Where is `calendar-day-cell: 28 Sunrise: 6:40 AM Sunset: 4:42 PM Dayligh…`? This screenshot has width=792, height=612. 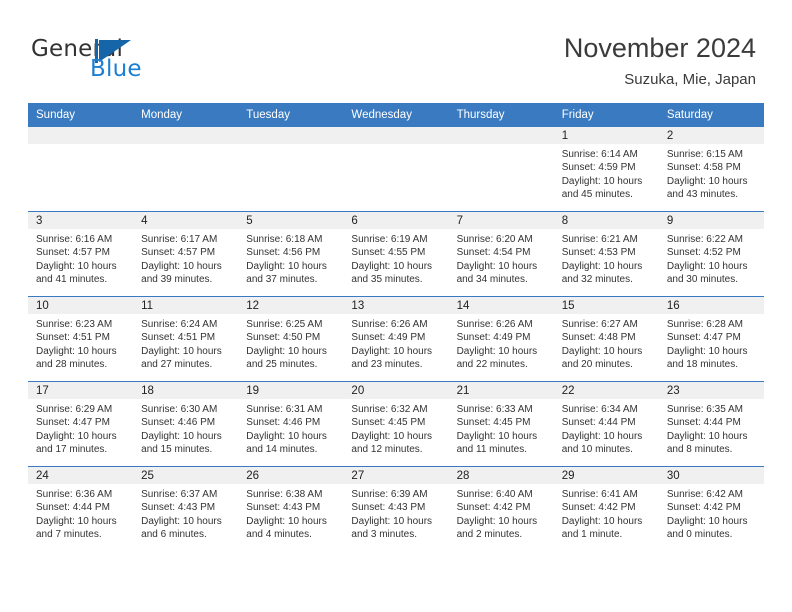
calendar-day-cell: 28 Sunrise: 6:40 AM Sunset: 4:42 PM Dayligh… is located at coordinates (501, 508).